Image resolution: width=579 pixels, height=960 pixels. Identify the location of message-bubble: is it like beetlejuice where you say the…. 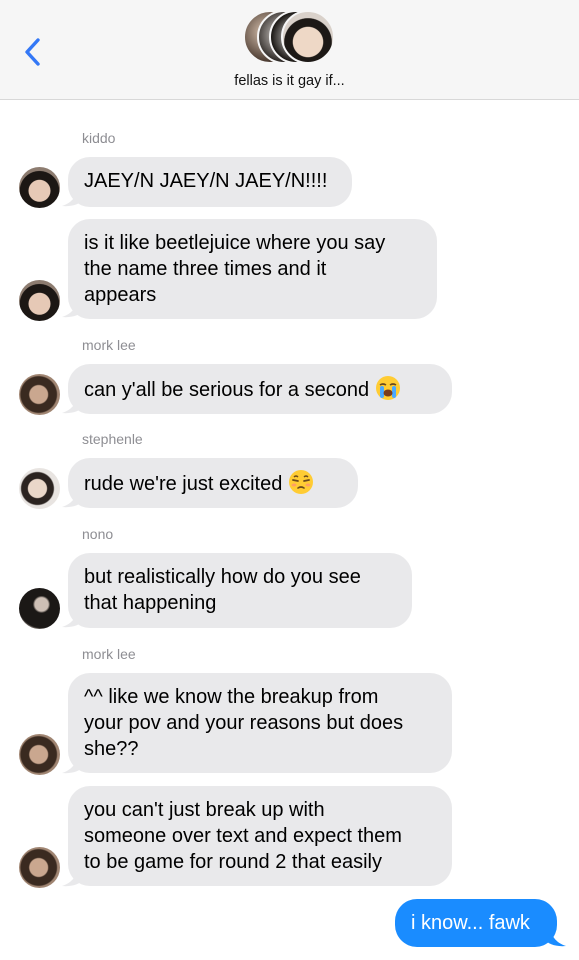
(252, 269).